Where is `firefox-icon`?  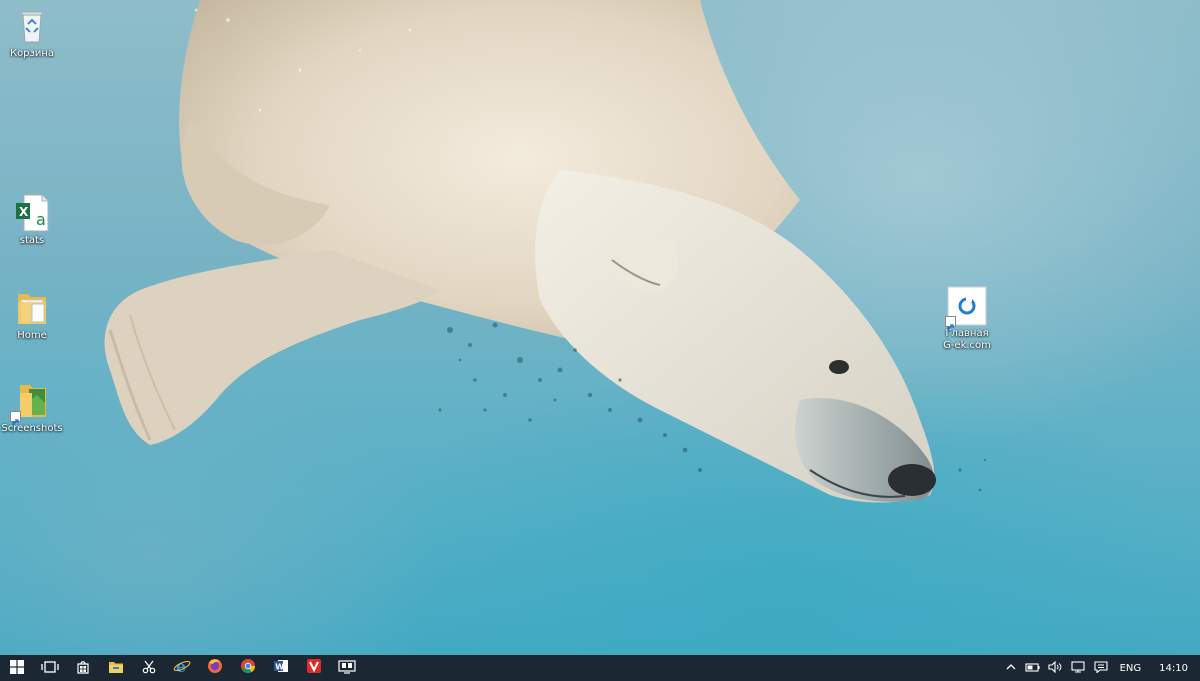
firefox-icon is located at coordinates (215, 668).